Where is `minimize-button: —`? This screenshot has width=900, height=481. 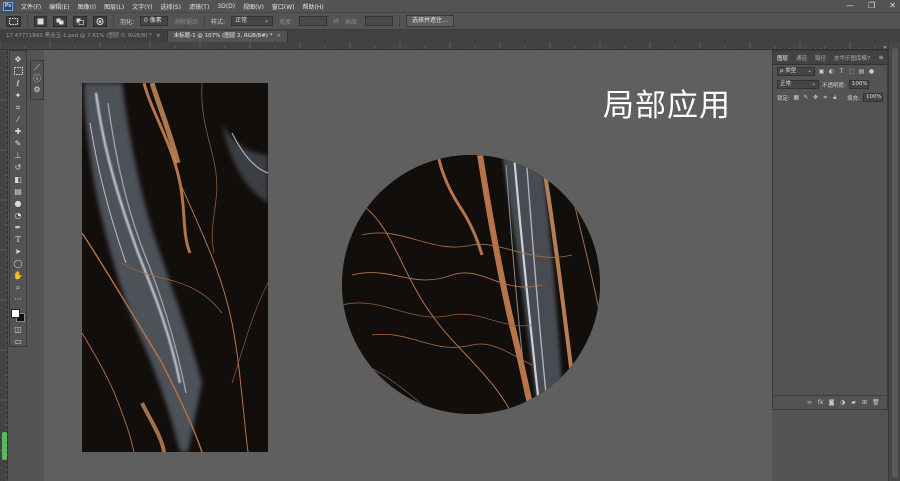
minimize-button: — is located at coordinates (850, 5).